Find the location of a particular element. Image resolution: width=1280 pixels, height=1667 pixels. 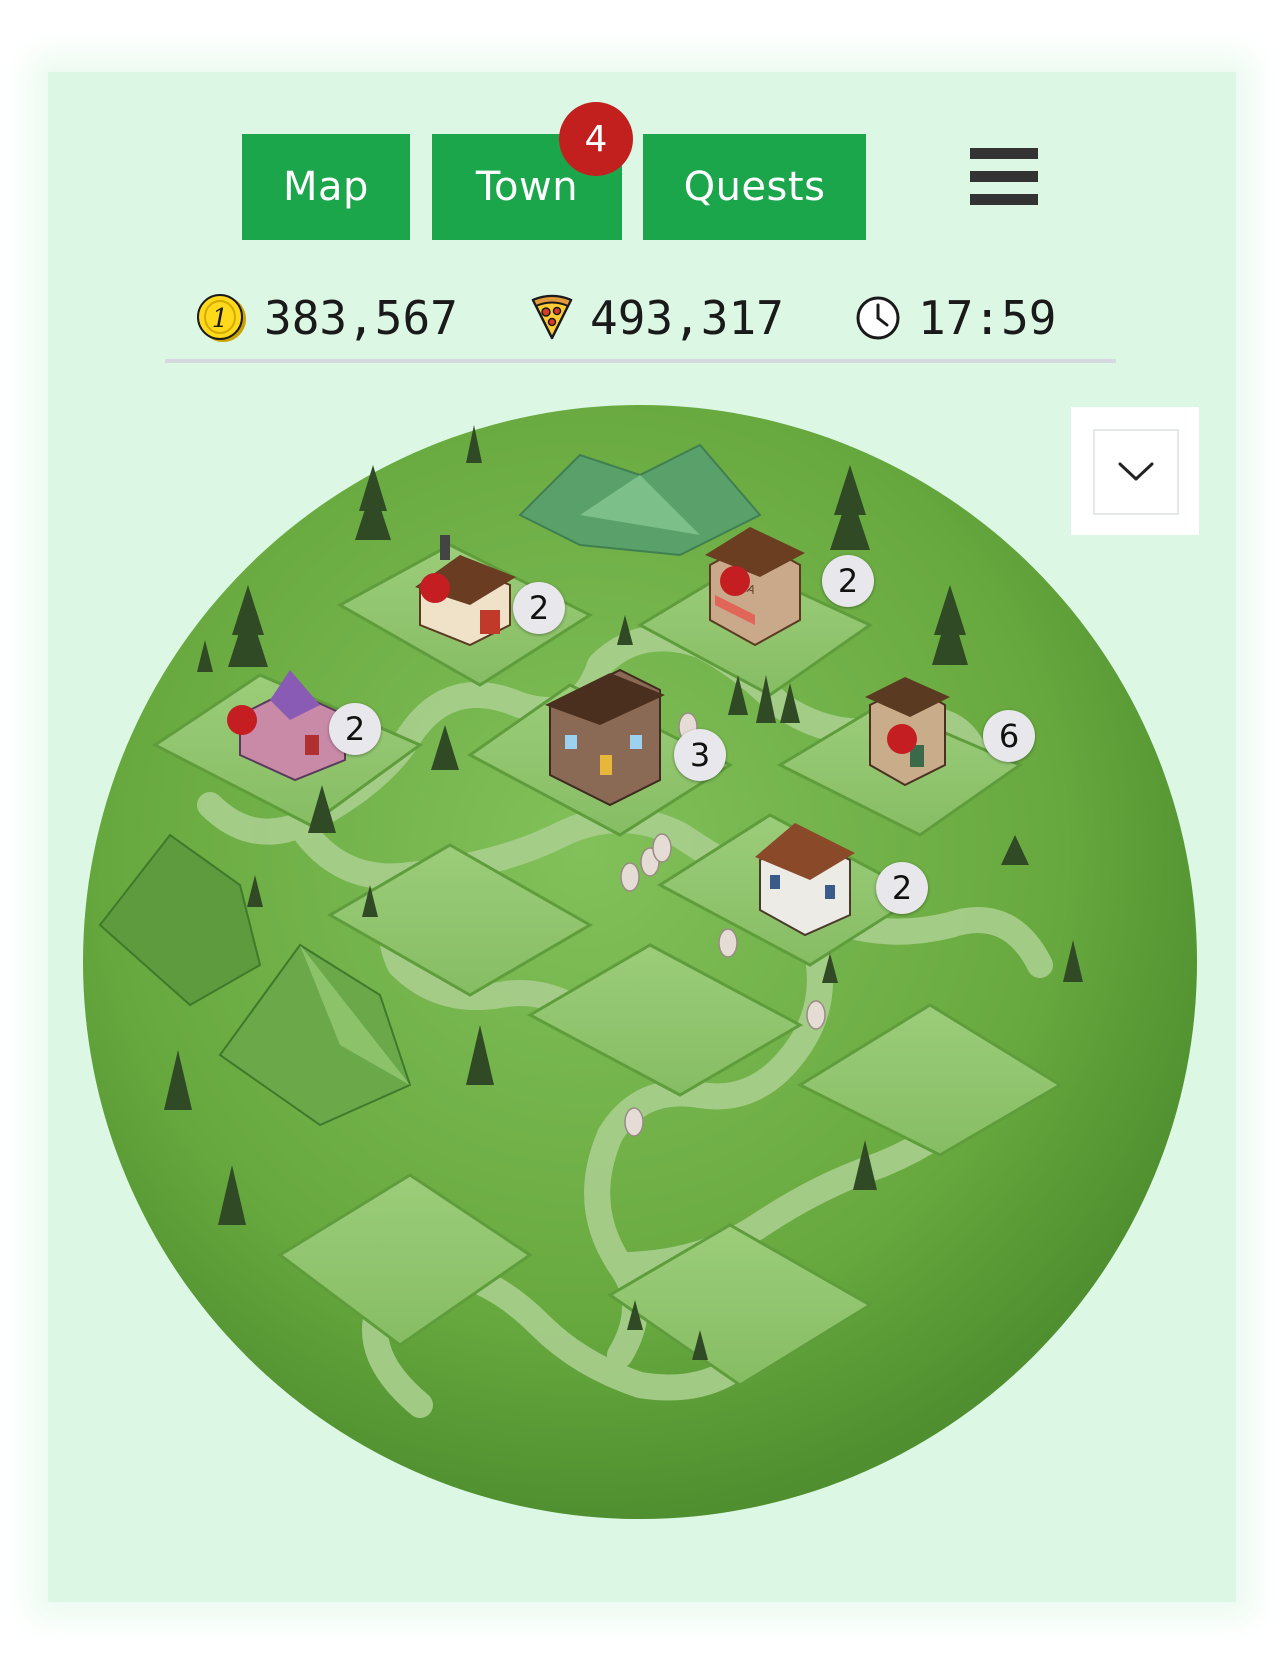

svg-text: 1 is located at coordinates (220, 319).